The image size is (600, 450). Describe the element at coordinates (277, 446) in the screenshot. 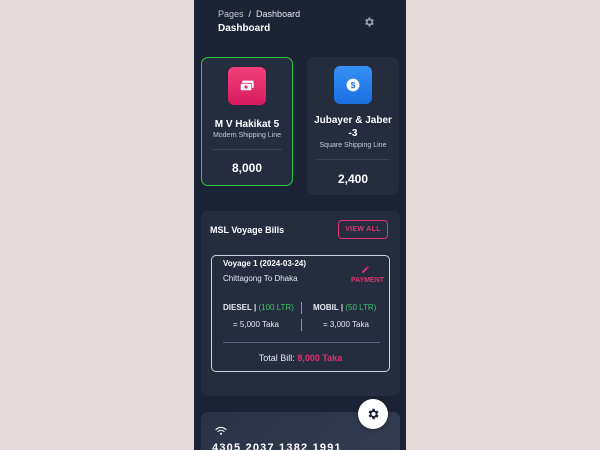

I see `card-number: 4305 2037 1382 1991` at that location.